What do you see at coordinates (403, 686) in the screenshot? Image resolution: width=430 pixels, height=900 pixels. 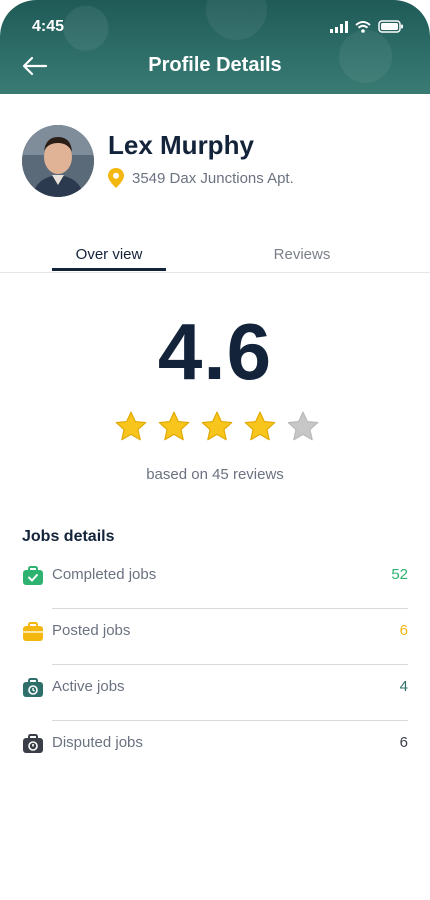 I see `job-count: 4` at bounding box center [403, 686].